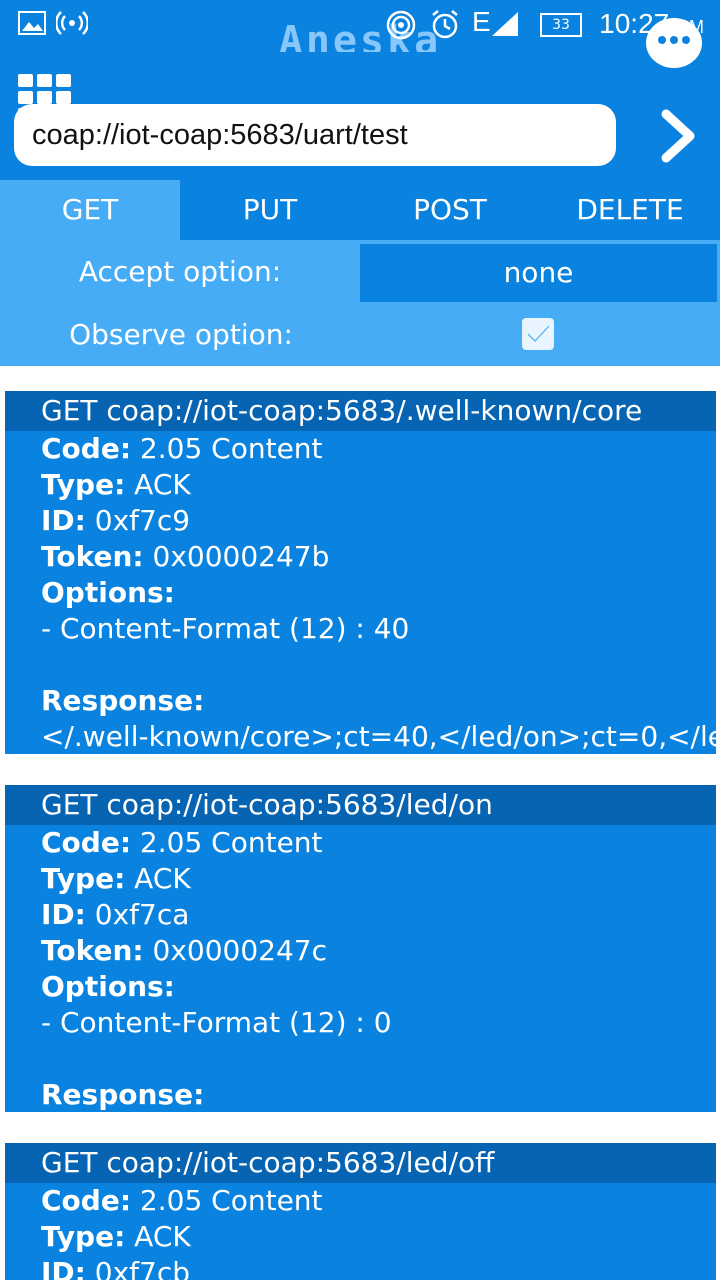  What do you see at coordinates (450, 210) in the screenshot?
I see `tab-post: POST` at bounding box center [450, 210].